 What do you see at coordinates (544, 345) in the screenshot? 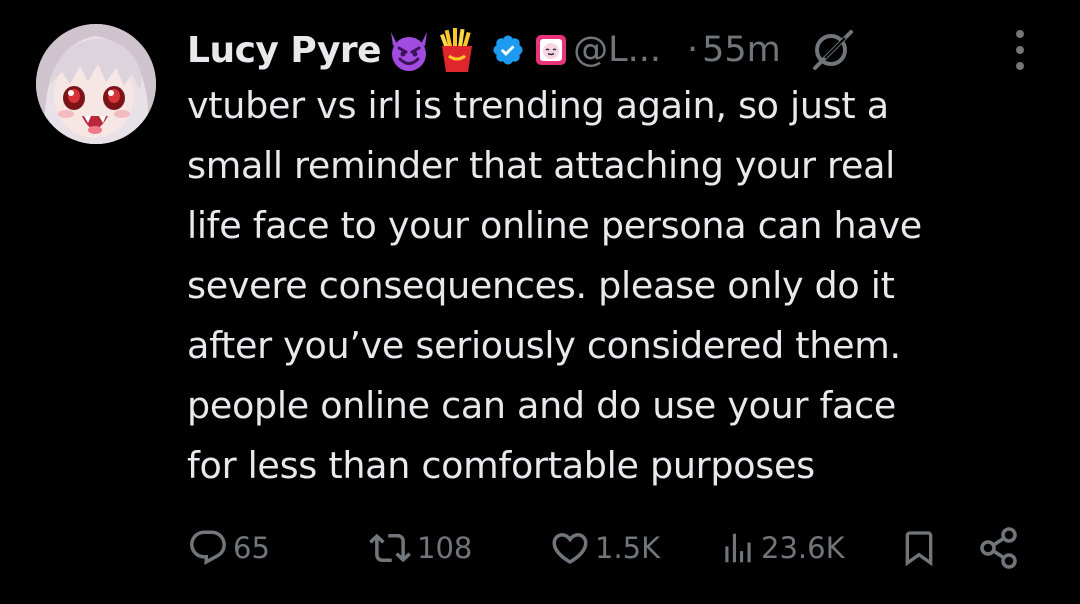
I see `tweet-text-line: after you’ve seriously considered them.` at bounding box center [544, 345].